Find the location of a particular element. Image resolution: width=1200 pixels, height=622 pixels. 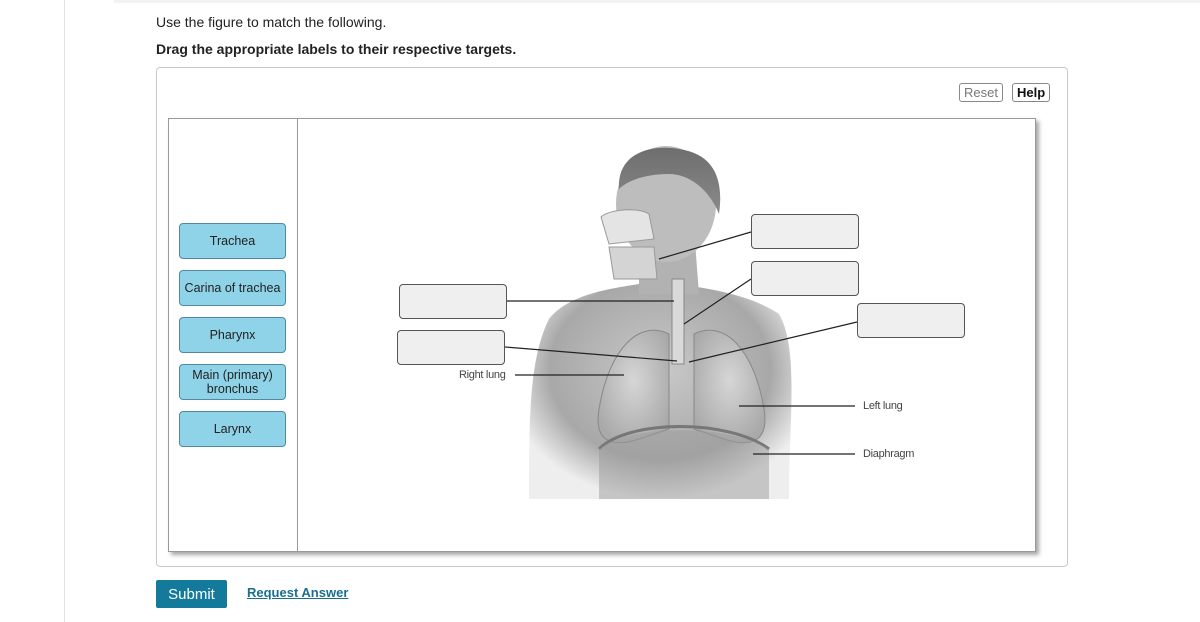

abdomen-shape is located at coordinates (684, 464).